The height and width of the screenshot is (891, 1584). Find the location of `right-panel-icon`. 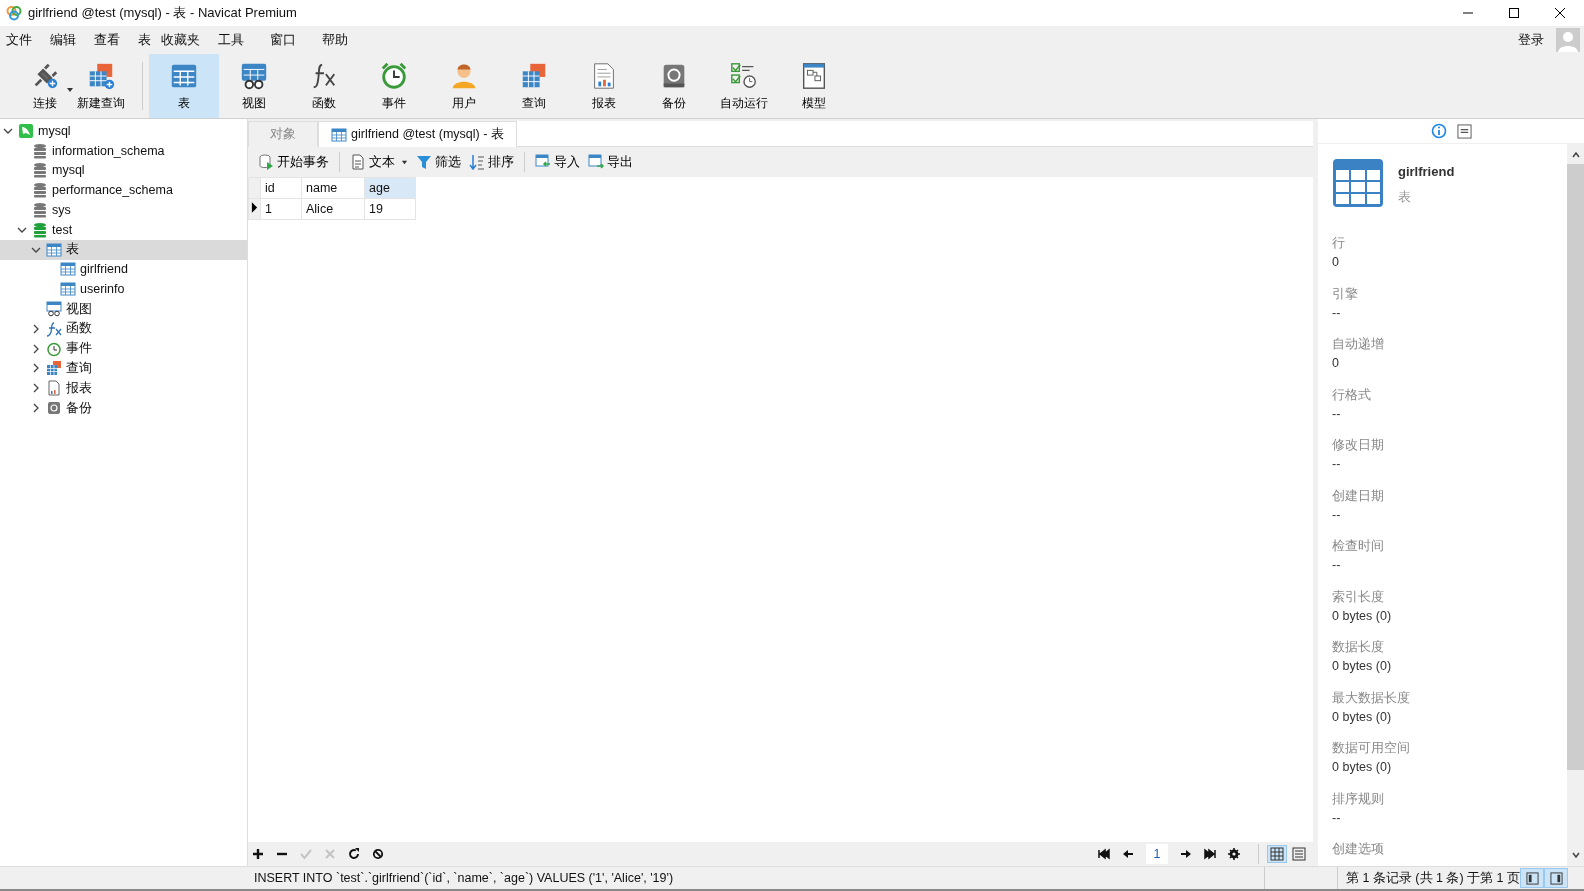

right-panel-icon is located at coordinates (1556, 878).